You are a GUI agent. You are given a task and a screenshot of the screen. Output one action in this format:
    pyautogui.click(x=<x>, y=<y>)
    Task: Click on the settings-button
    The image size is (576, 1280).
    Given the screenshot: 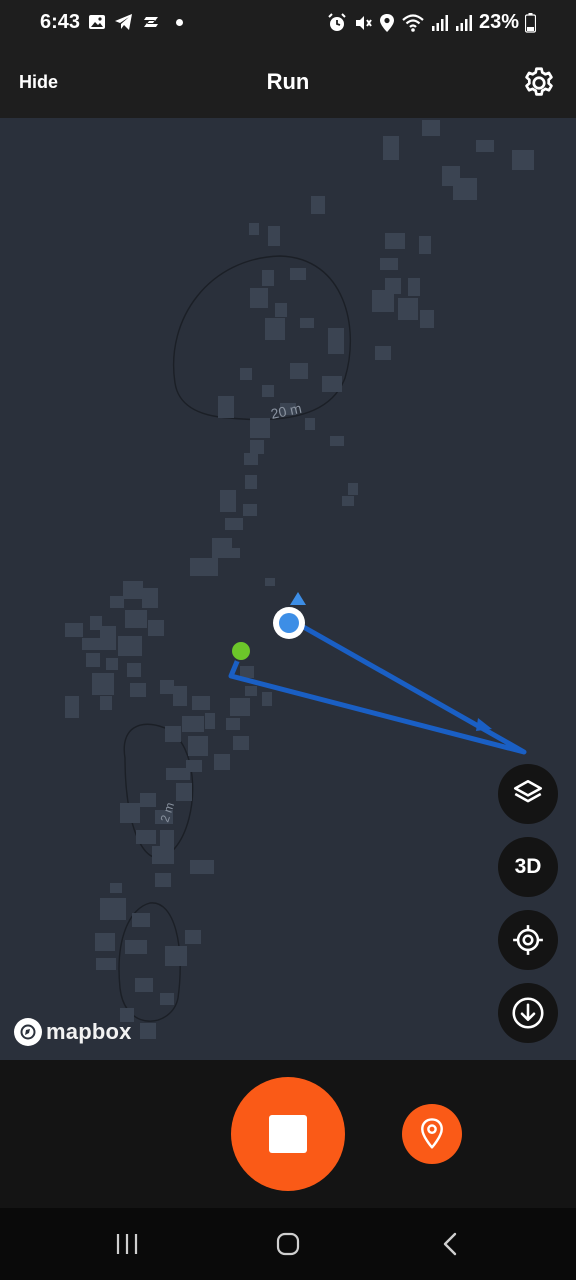 What is the action you would take?
    pyautogui.click(x=539, y=83)
    